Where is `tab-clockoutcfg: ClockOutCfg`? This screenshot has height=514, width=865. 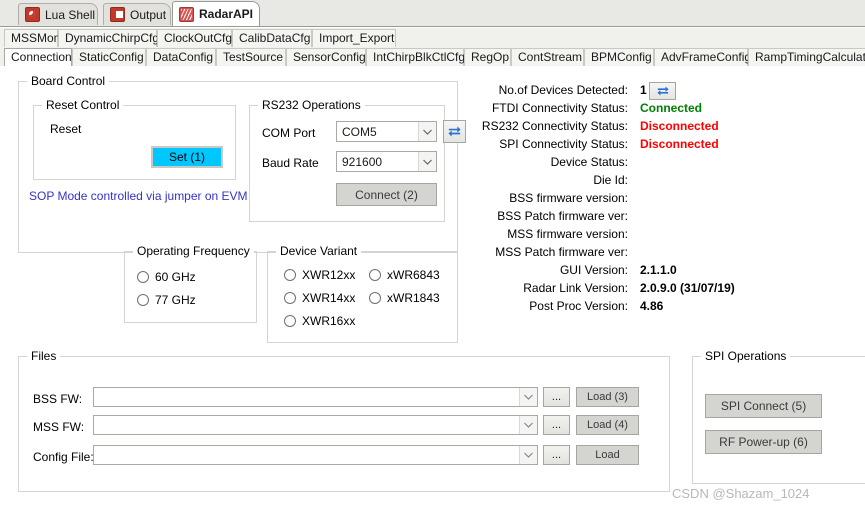
tab-clockoutcfg: ClockOutCfg is located at coordinates (194, 38).